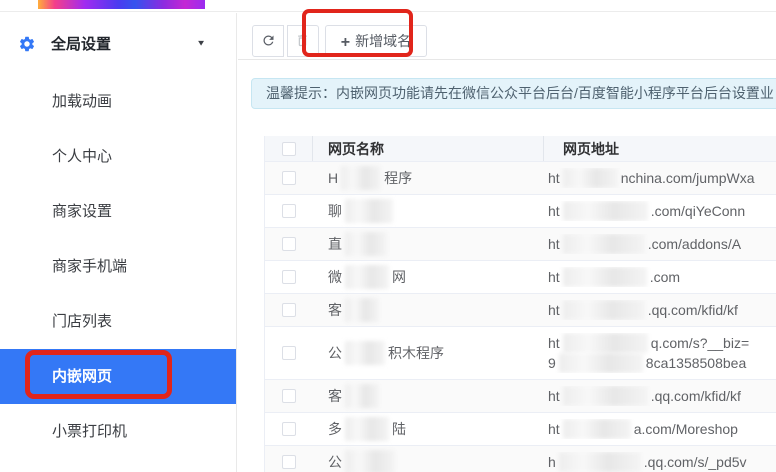 This screenshot has height=472, width=776. I want to click on select-all-checkbox, so click(288, 148).